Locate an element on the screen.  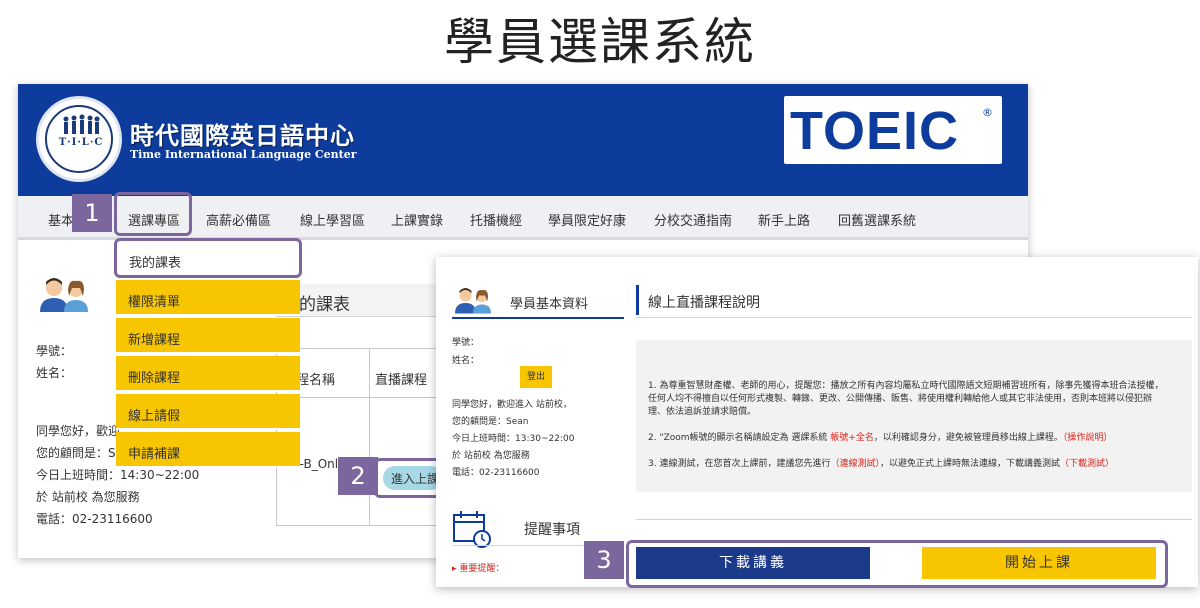
callout-badge-3: 3 is located at coordinates (604, 560).